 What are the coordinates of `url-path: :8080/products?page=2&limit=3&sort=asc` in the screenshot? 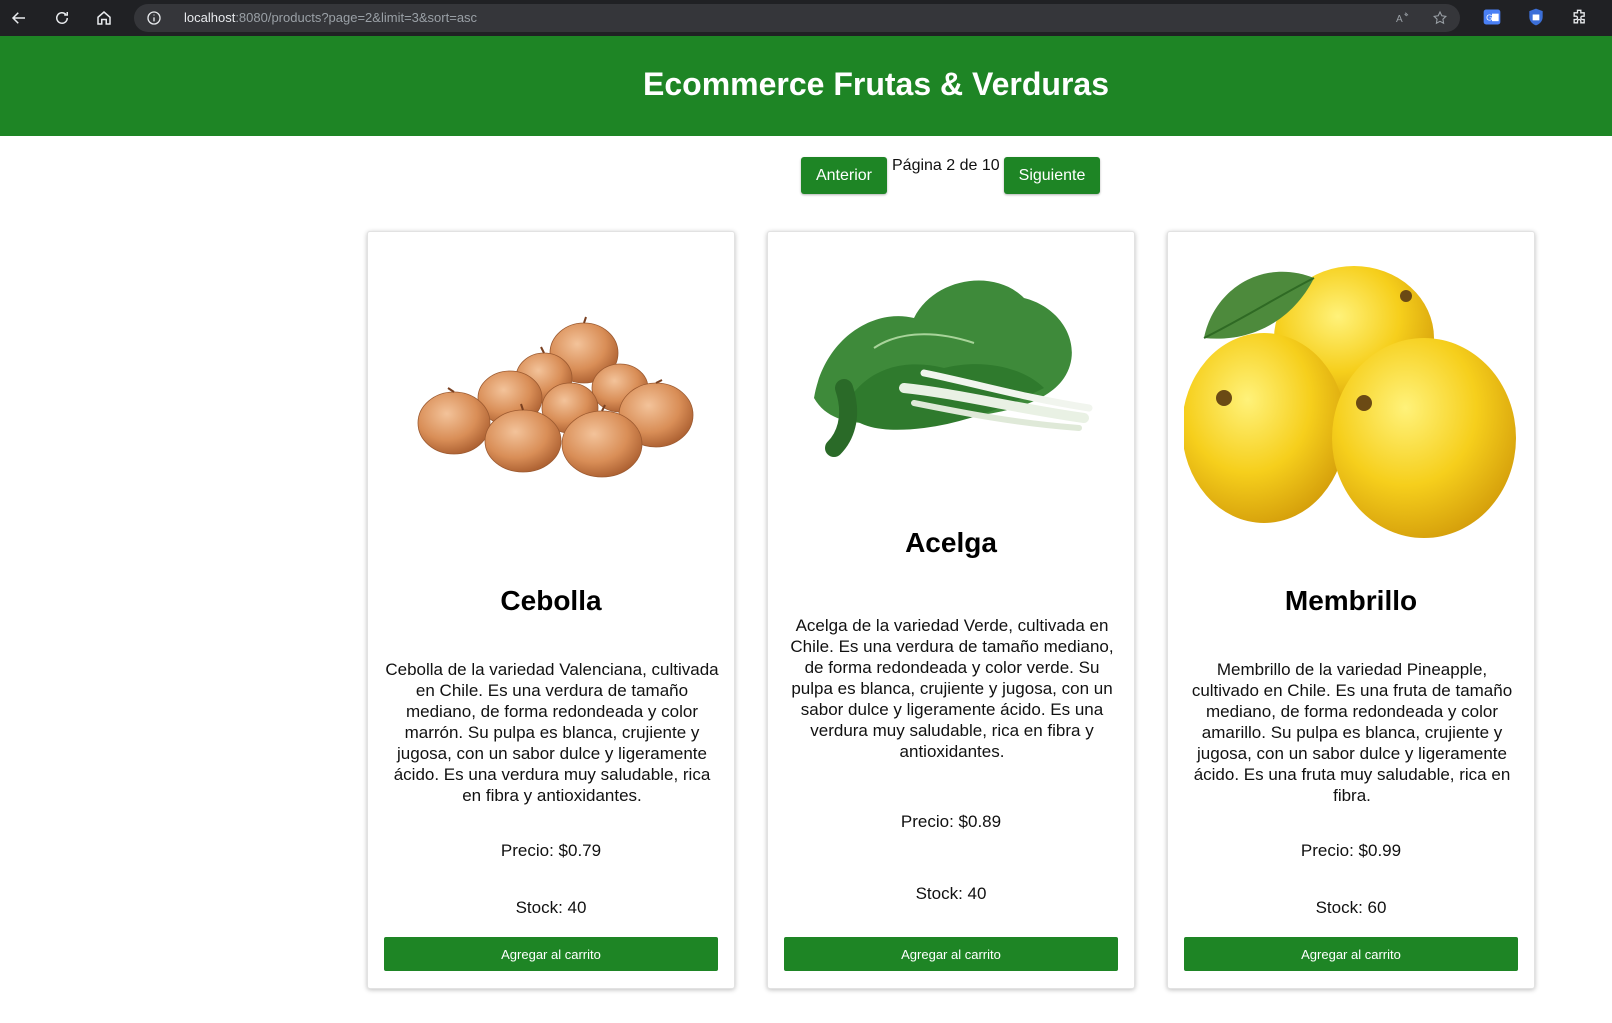 It's located at (356, 17).